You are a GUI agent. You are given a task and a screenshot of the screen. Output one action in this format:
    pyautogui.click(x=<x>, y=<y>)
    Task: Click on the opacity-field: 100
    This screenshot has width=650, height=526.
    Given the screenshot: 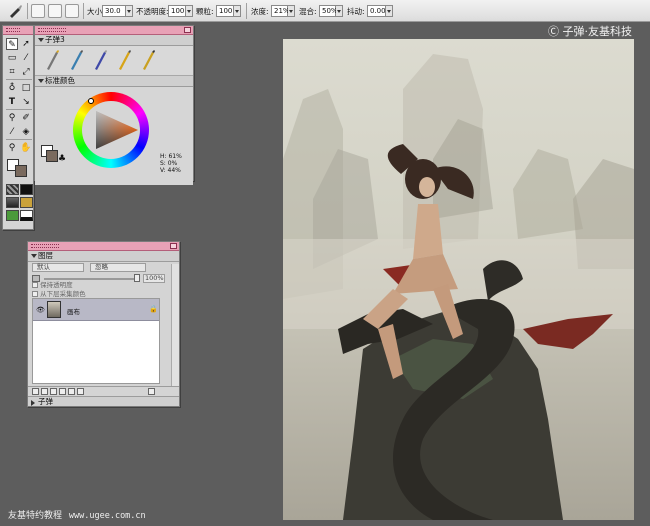 What is the action you would take?
    pyautogui.click(x=177, y=11)
    